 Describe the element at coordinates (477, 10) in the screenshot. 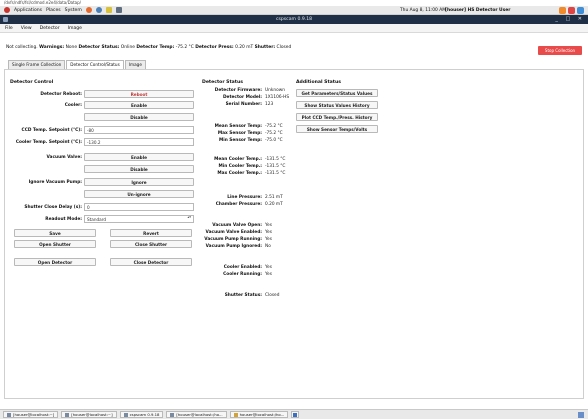

I see `user-switcher: [houser] HS Detector User` at that location.